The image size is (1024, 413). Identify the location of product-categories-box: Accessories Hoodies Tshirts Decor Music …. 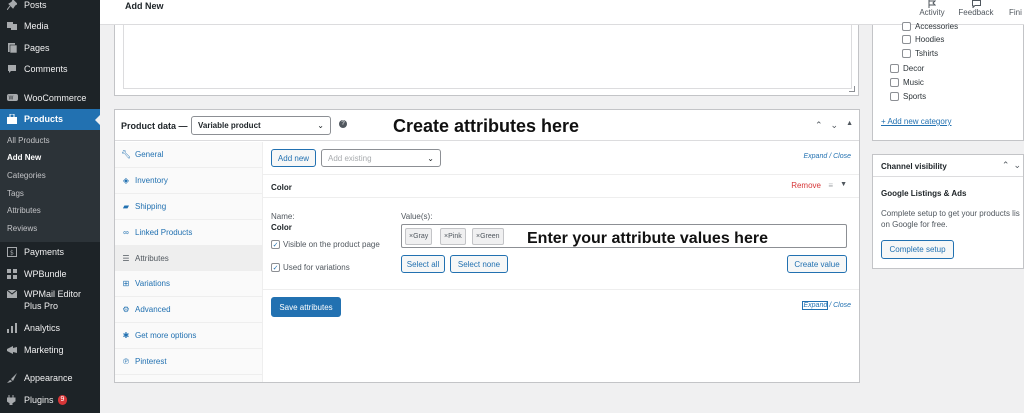
(948, 81).